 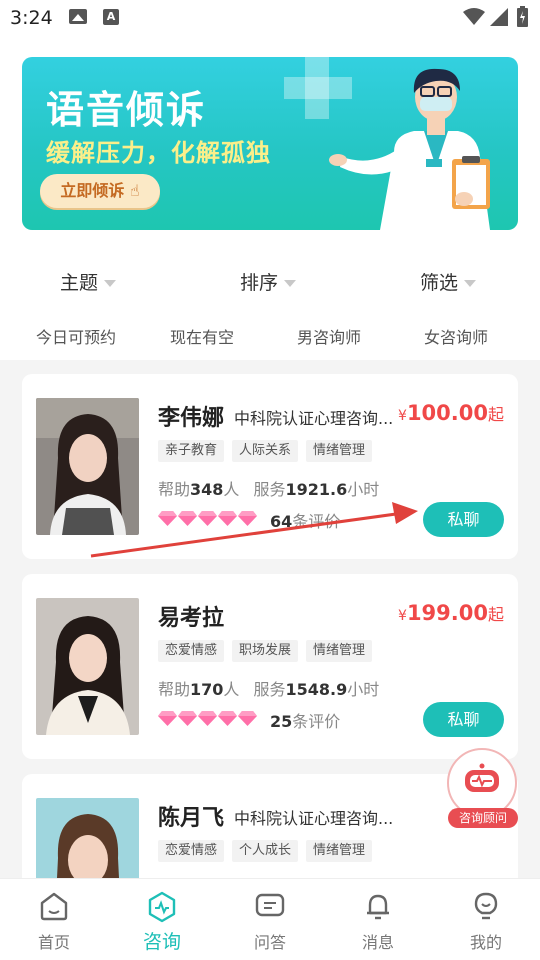 I want to click on counselor-name: 李伟娜, so click(x=191, y=418).